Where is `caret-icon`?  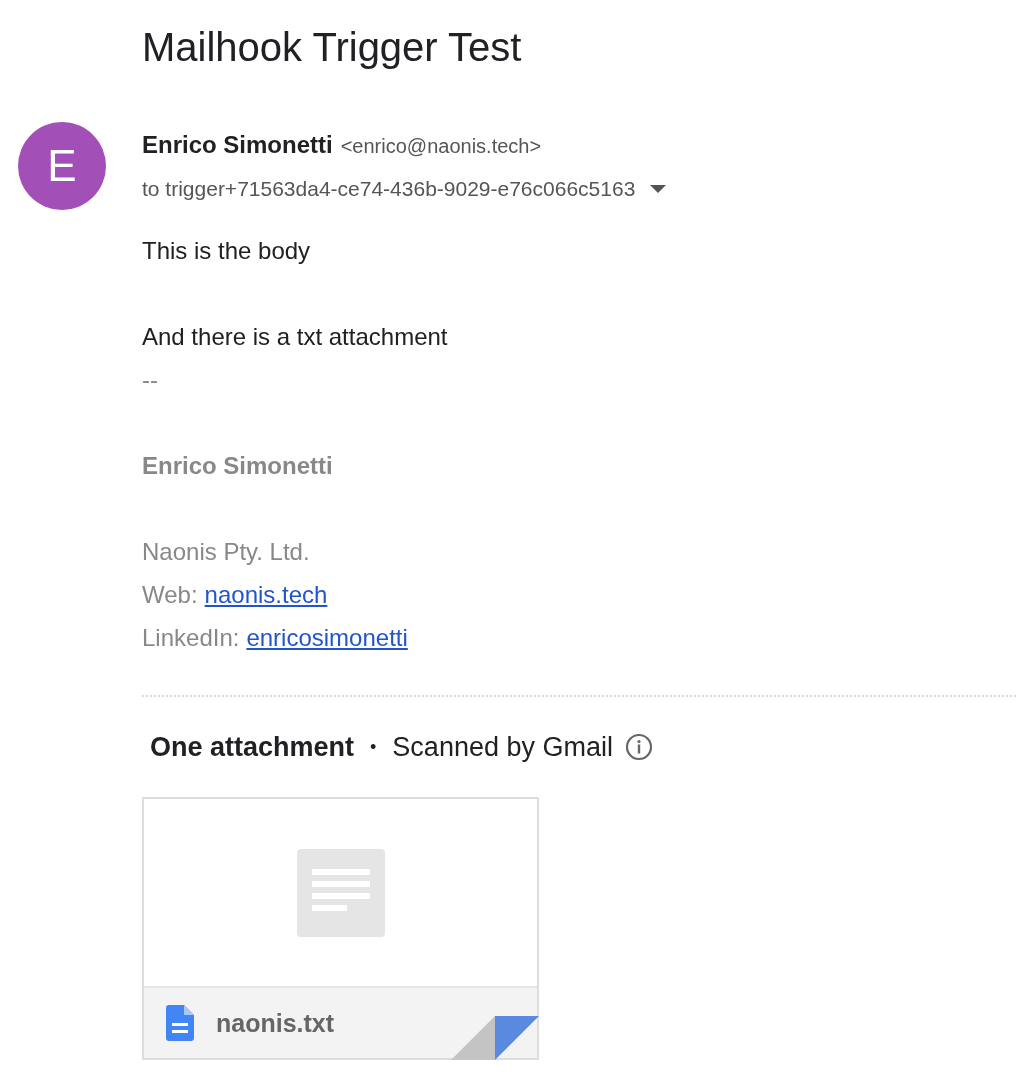
caret-icon is located at coordinates (658, 189).